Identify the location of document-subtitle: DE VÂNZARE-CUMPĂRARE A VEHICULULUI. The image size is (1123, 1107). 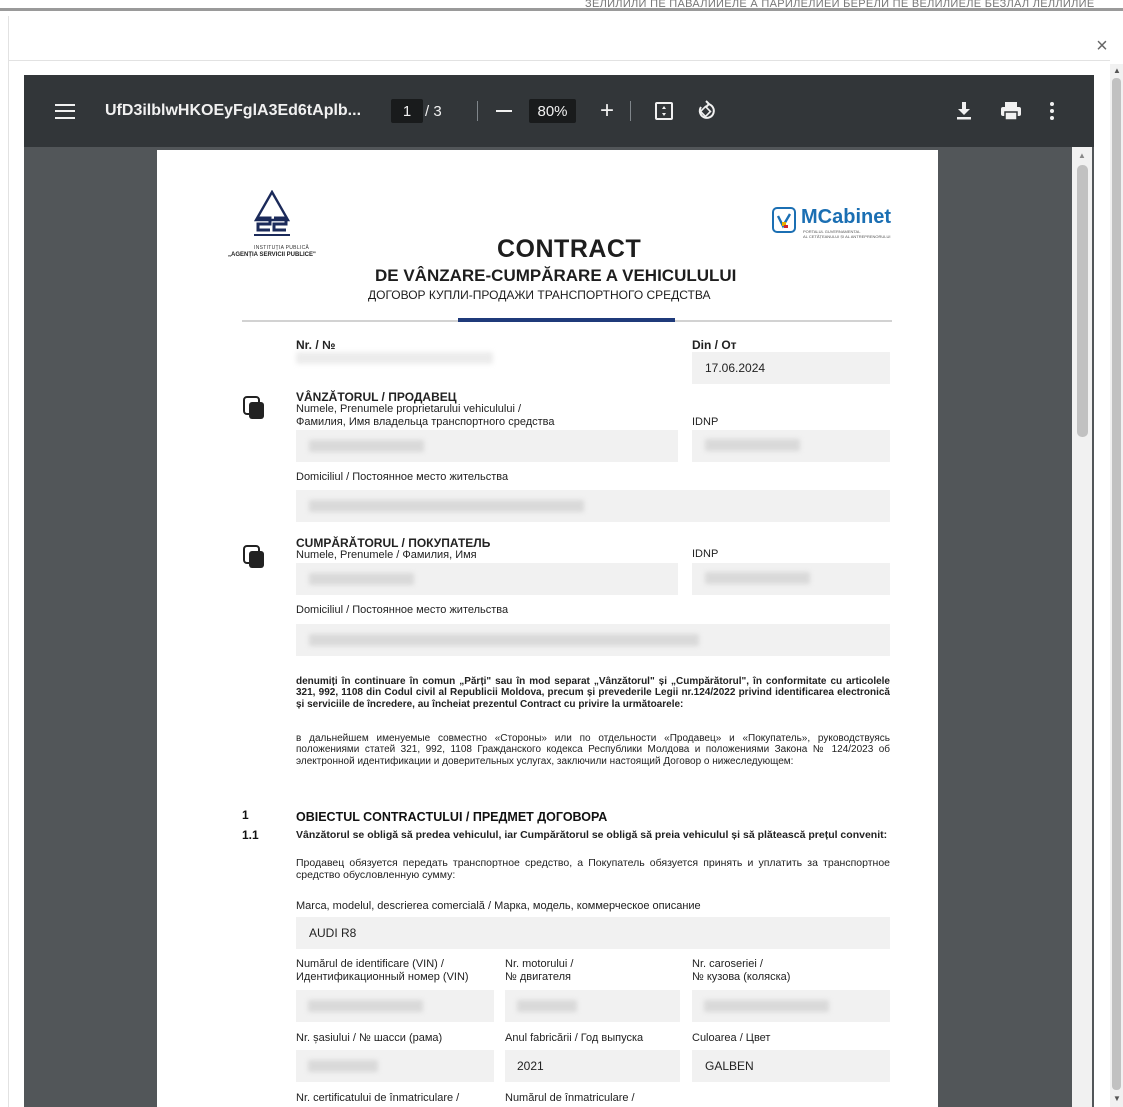
(556, 275).